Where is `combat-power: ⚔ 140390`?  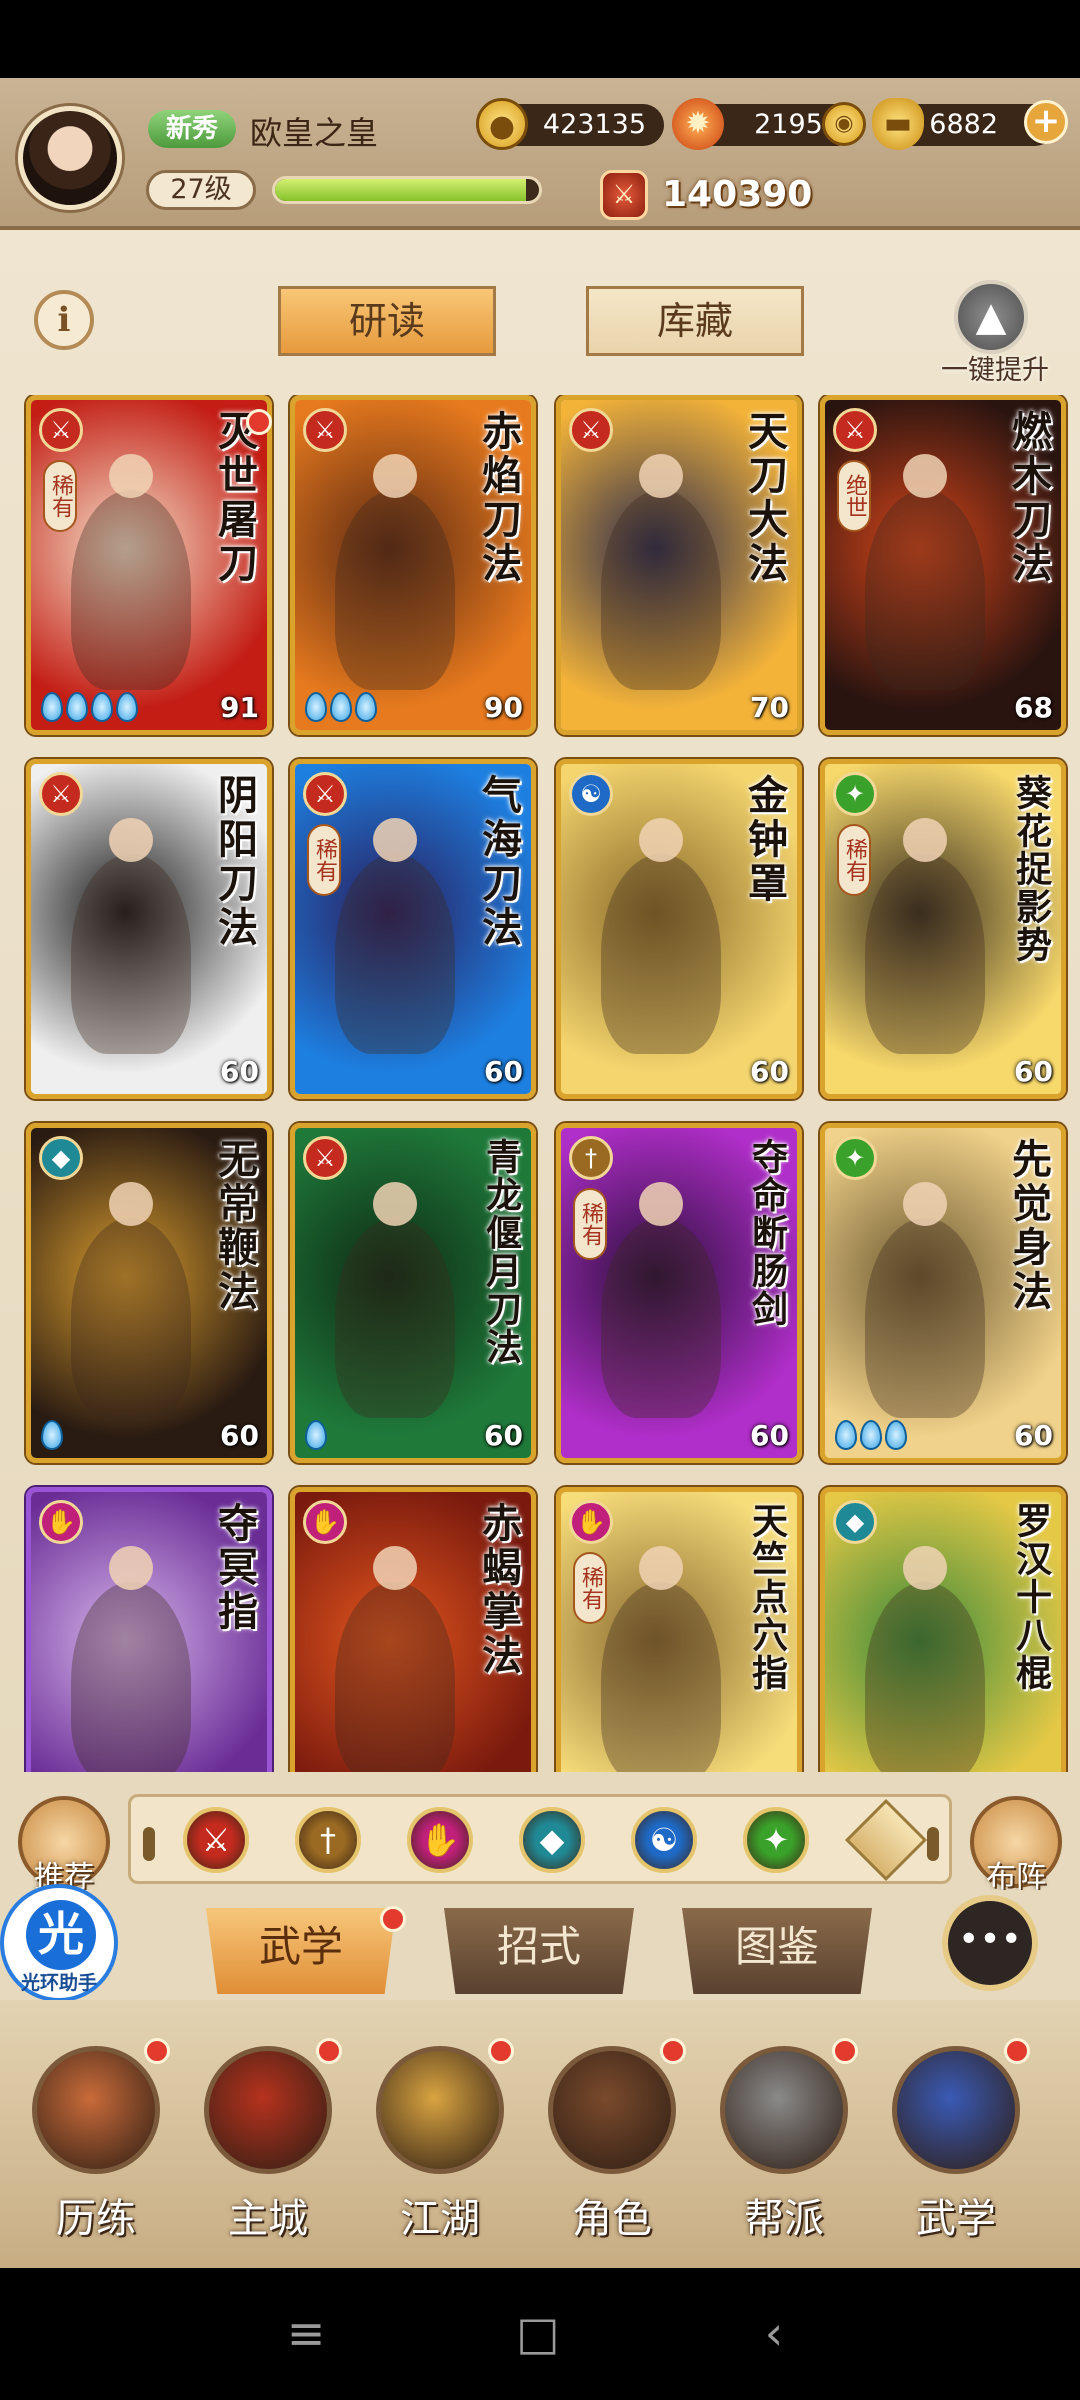 combat-power: ⚔ 140390 is located at coordinates (720, 195).